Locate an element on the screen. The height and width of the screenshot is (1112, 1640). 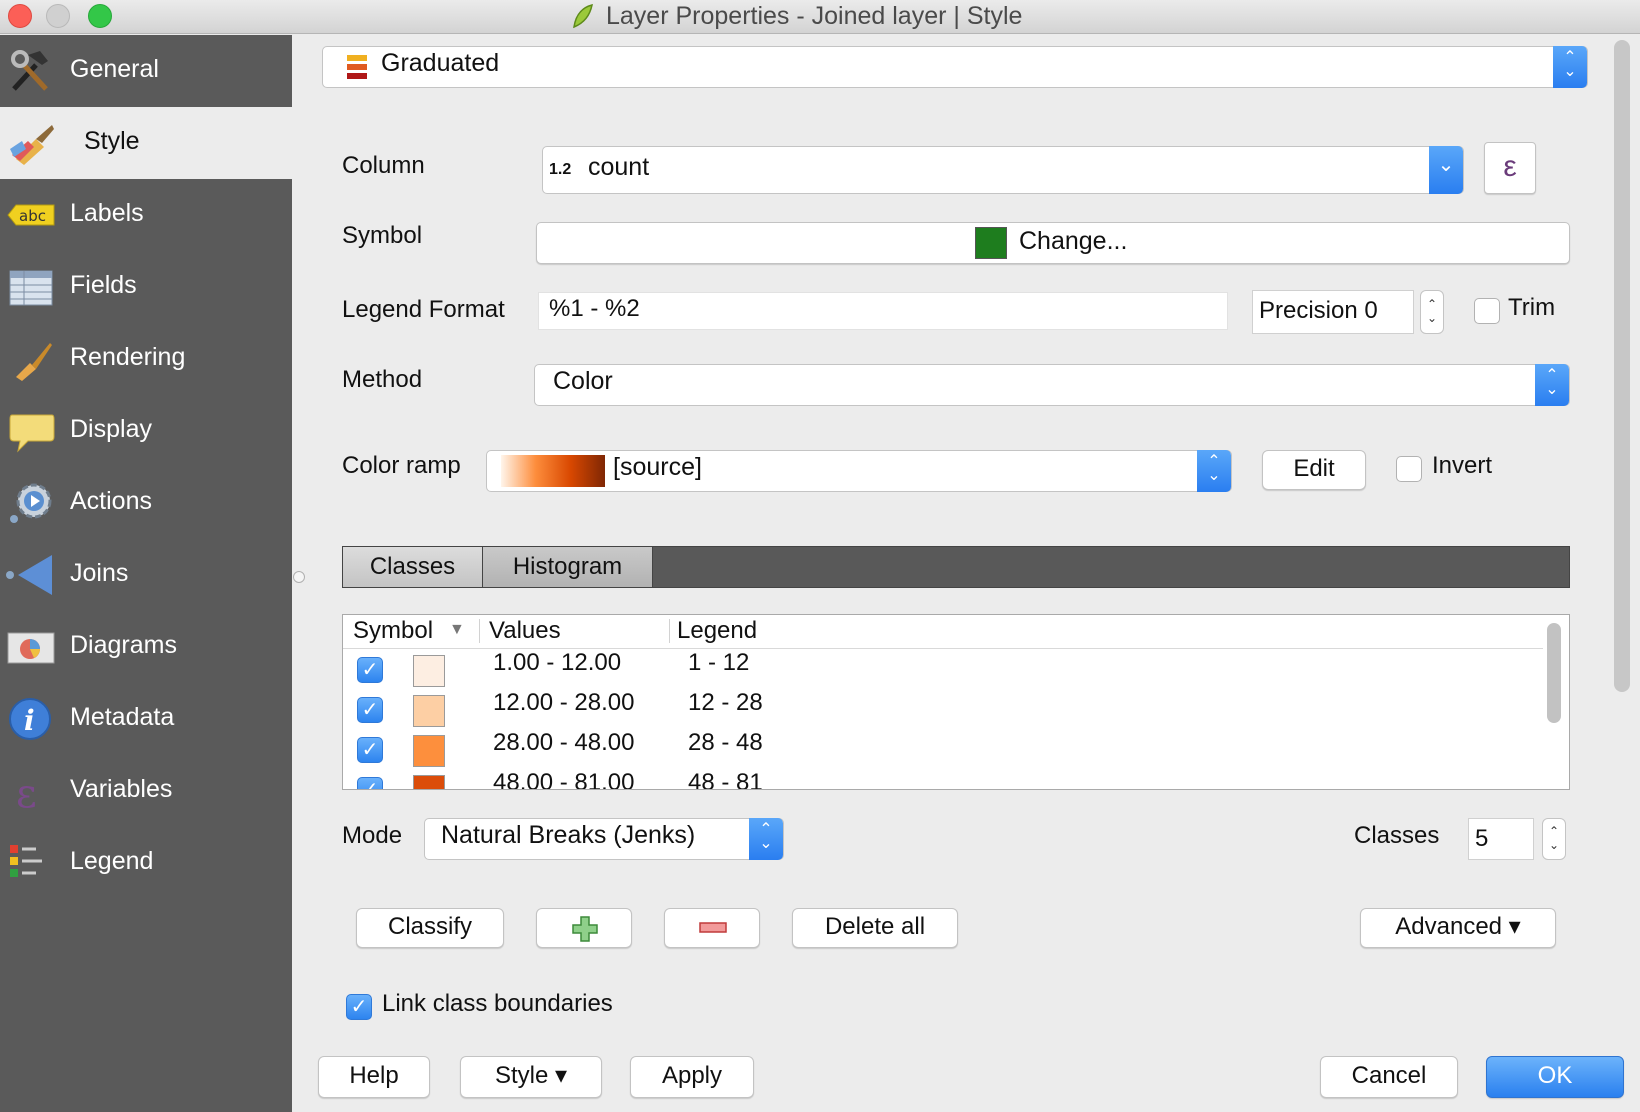
table-icon is located at coordinates (31, 288).